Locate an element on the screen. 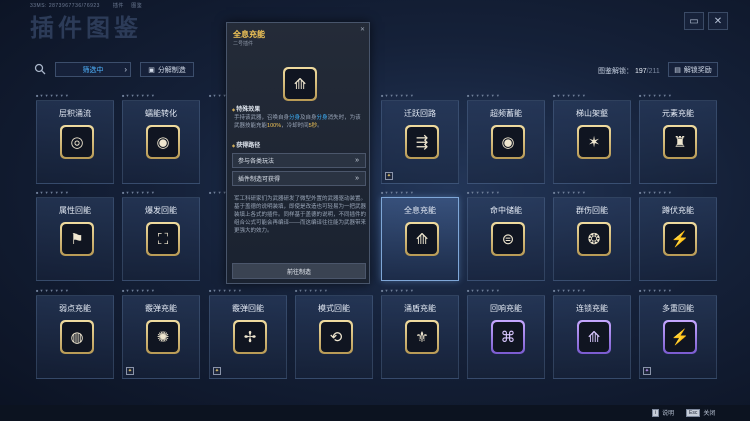 The image size is (750, 421). plugin-card: 霰弹回能 ✢ ✦ is located at coordinates (248, 337).